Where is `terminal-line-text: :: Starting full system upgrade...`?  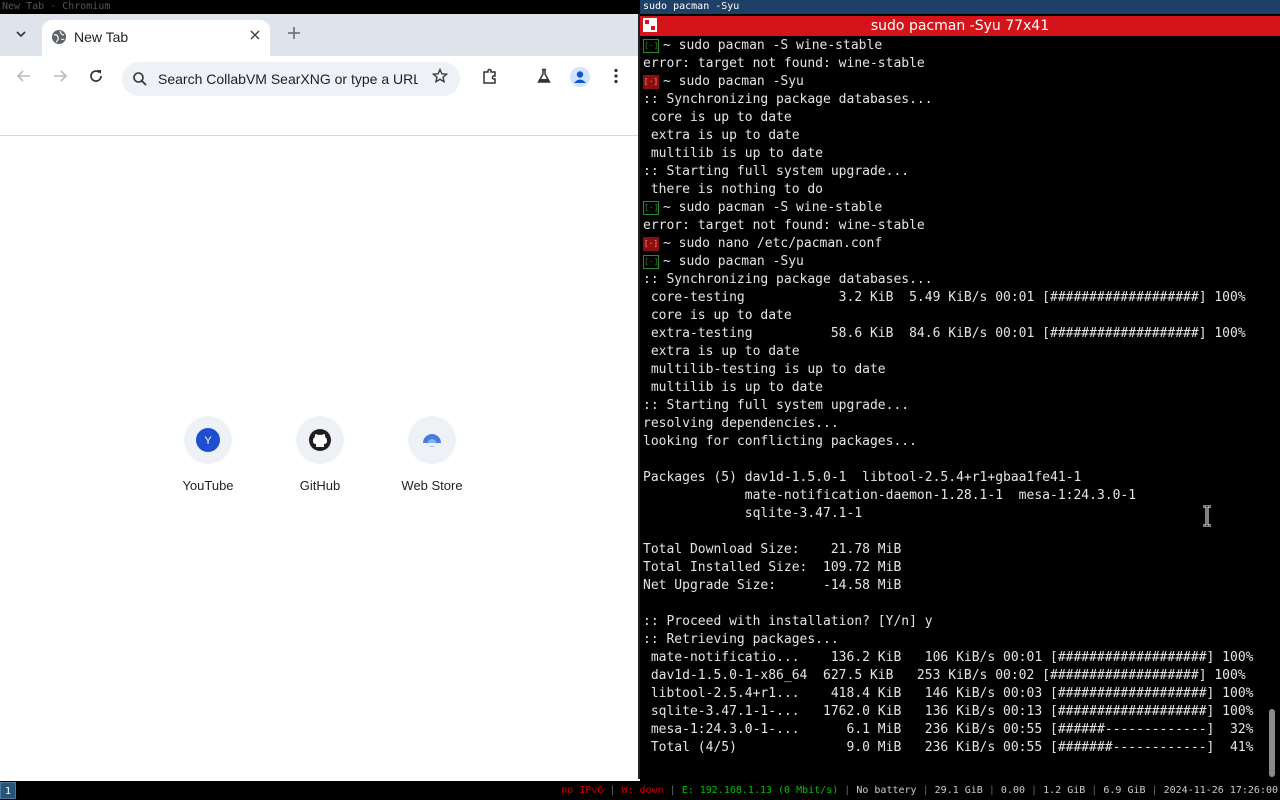
terminal-line-text: :: Starting full system upgrade... is located at coordinates (776, 171).